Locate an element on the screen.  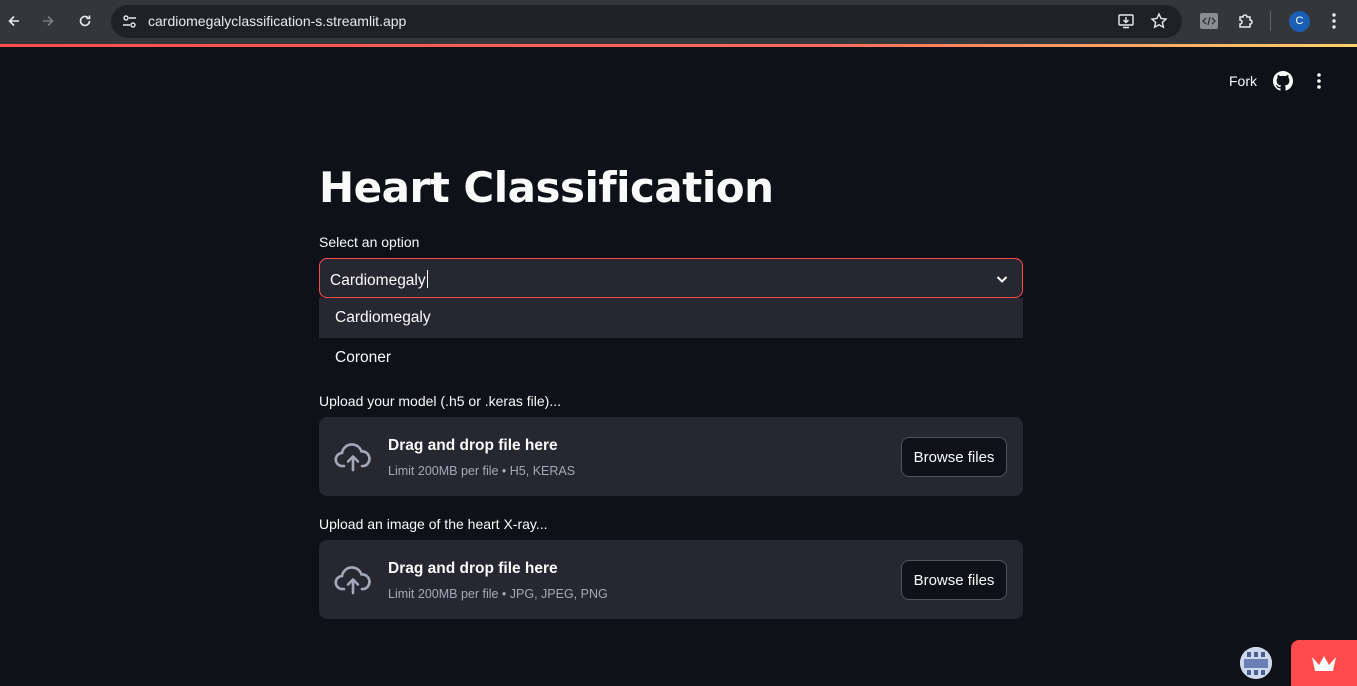
option-select: Cardiomegaly is located at coordinates (671, 278).